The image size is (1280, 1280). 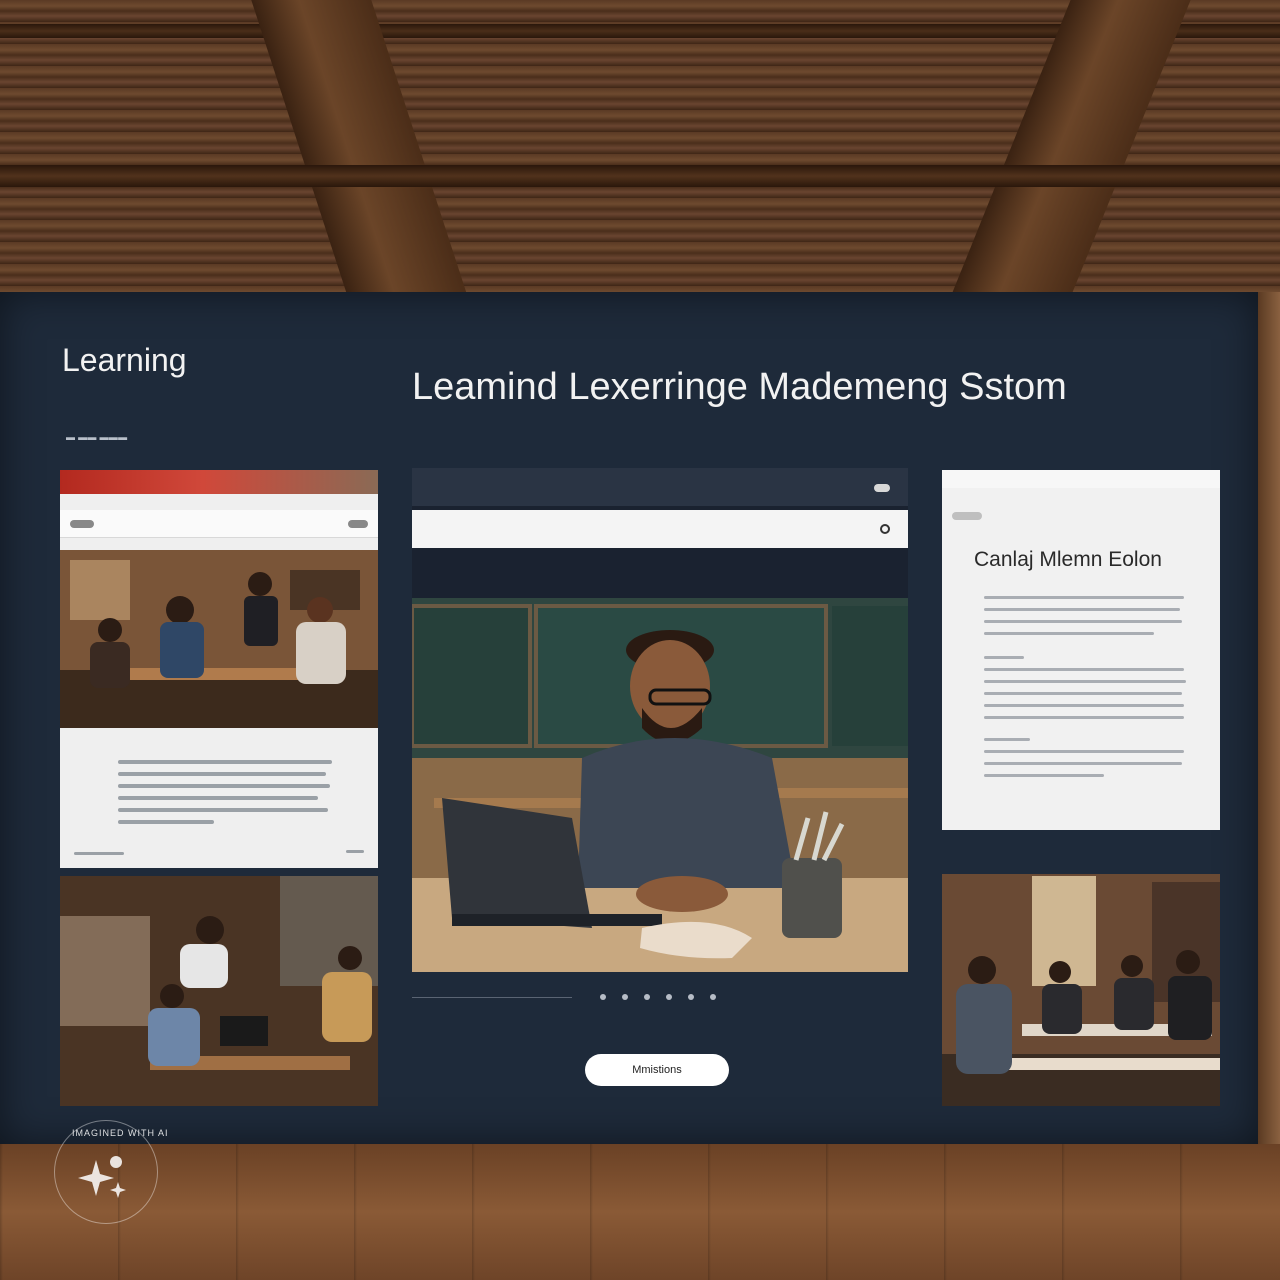 I want to click on ceiling-crossbar, so click(x=640, y=176).